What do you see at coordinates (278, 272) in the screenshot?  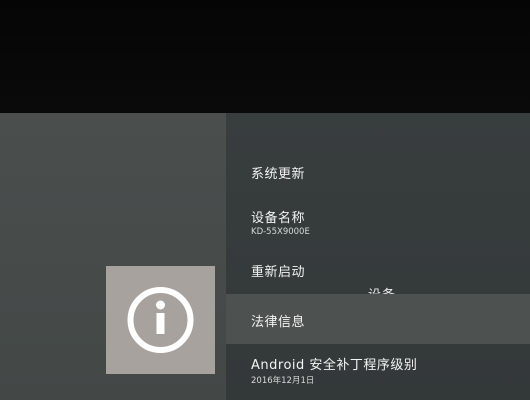 I see `menu-item-label: 重新启动` at bounding box center [278, 272].